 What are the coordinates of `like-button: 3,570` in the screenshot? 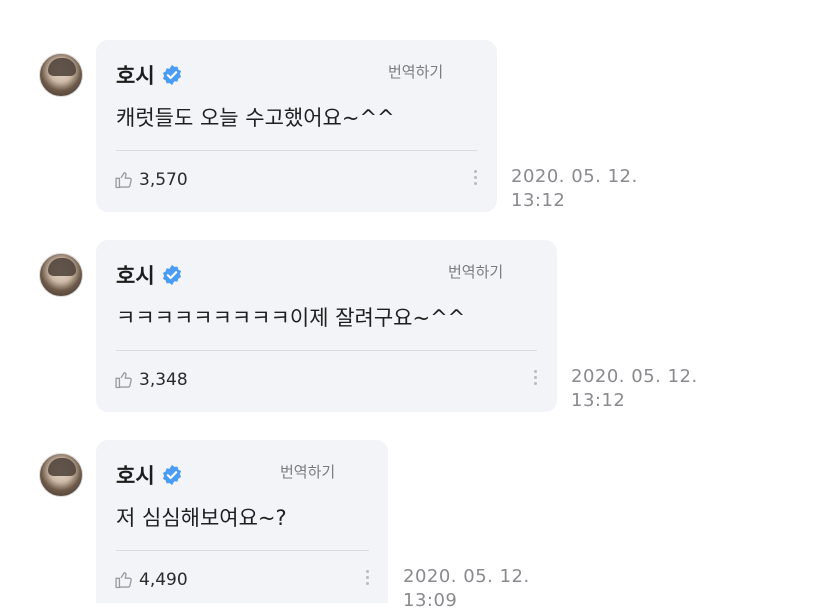 It's located at (151, 180).